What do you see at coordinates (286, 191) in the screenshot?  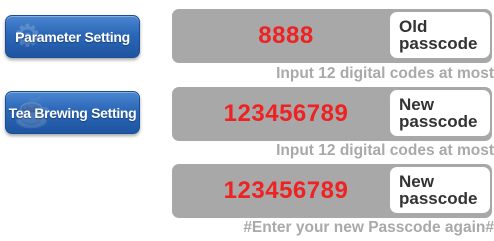 I see `confirm-passcode-value: 123456789` at bounding box center [286, 191].